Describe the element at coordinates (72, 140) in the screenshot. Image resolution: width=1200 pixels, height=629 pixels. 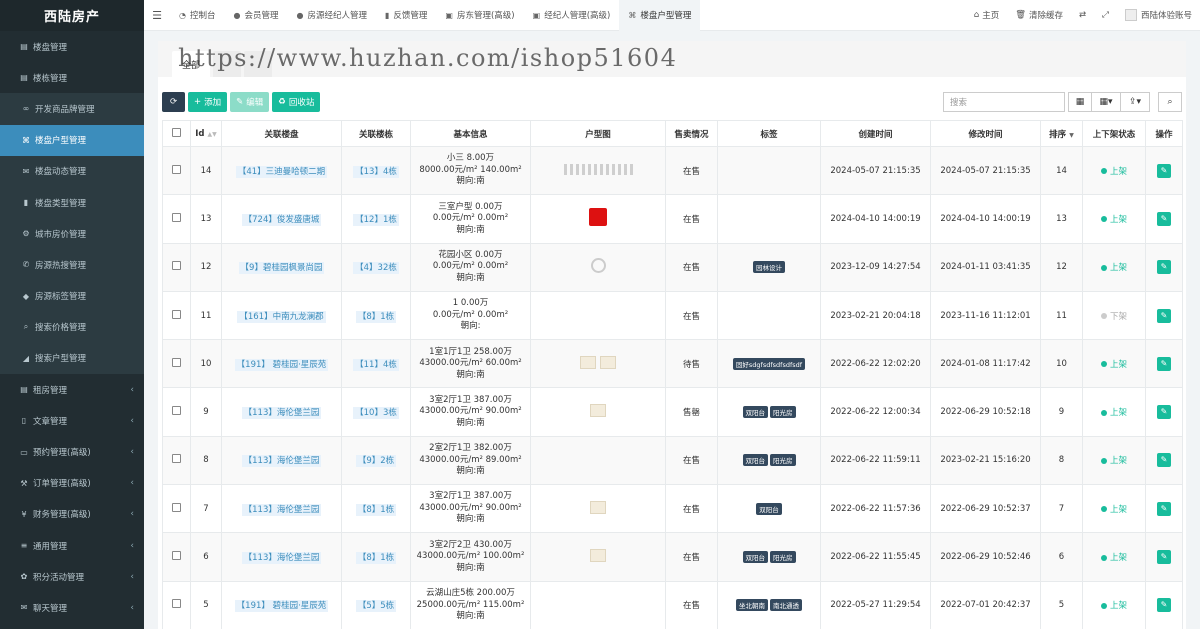
I see `sidebar-item: ⌘ 楼盘户型管理` at that location.